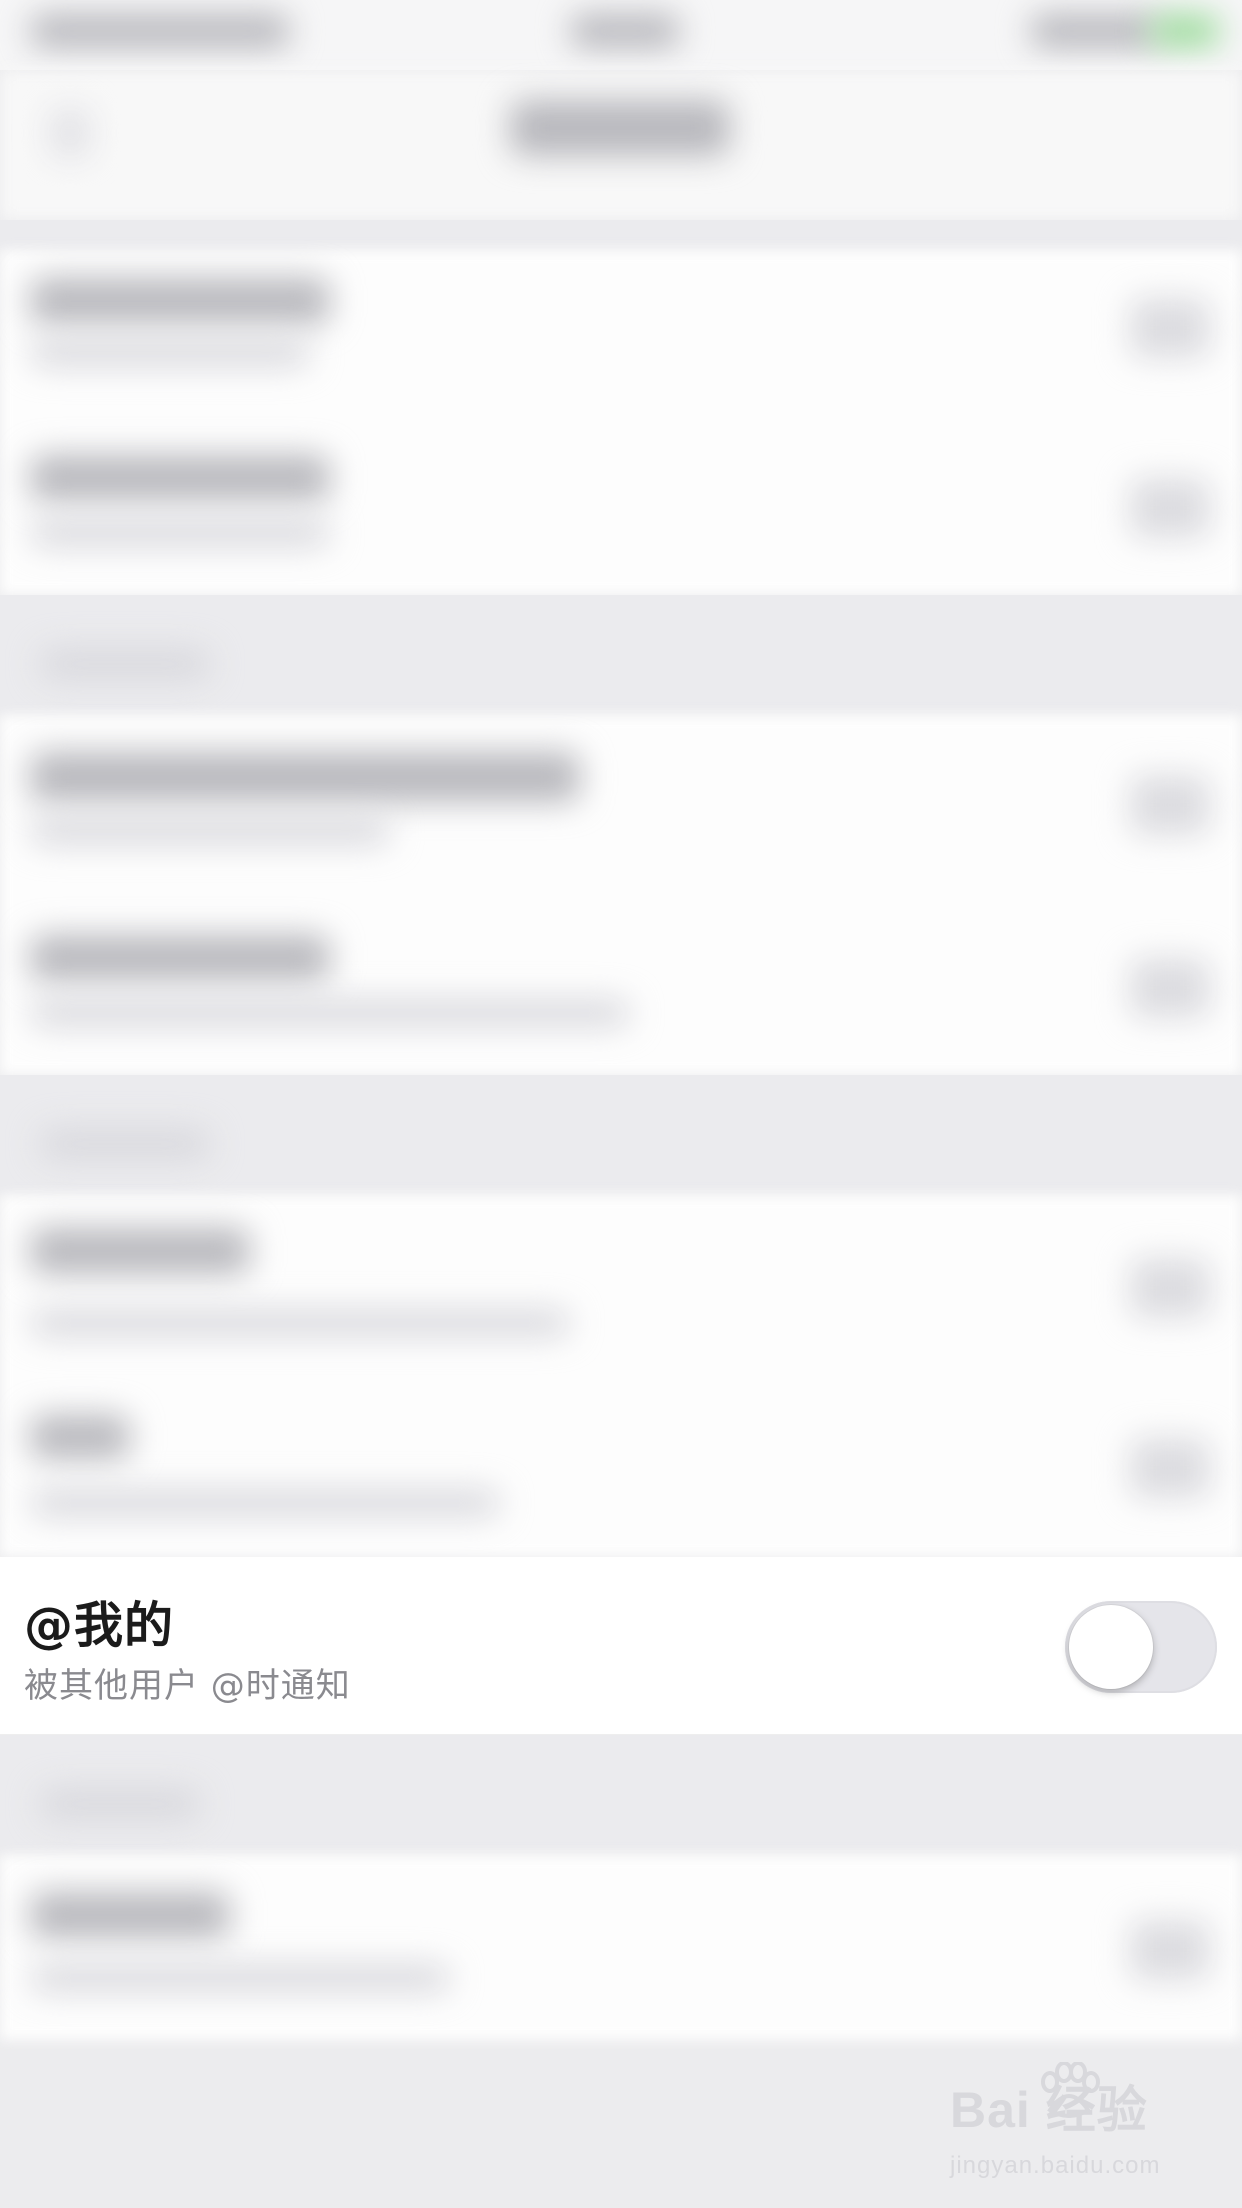 The width and height of the screenshot is (1242, 2208). Describe the element at coordinates (99, 1625) in the screenshot. I see `mention-title: @我的` at that location.